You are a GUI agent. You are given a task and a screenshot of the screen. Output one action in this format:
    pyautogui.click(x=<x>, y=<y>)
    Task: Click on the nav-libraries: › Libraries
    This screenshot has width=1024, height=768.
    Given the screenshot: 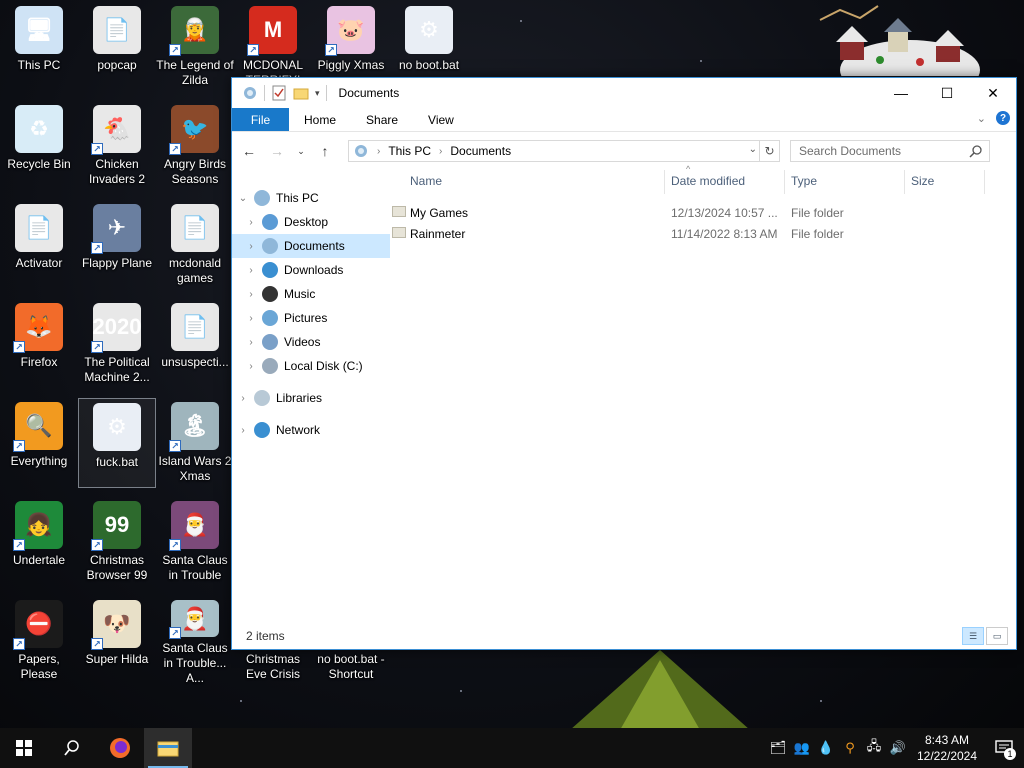 What is the action you would take?
    pyautogui.click(x=311, y=398)
    